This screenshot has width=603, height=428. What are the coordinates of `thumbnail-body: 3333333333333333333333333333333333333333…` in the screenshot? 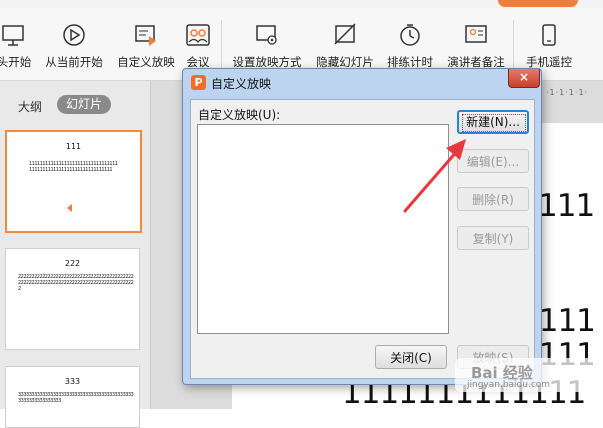 It's located at (76, 398).